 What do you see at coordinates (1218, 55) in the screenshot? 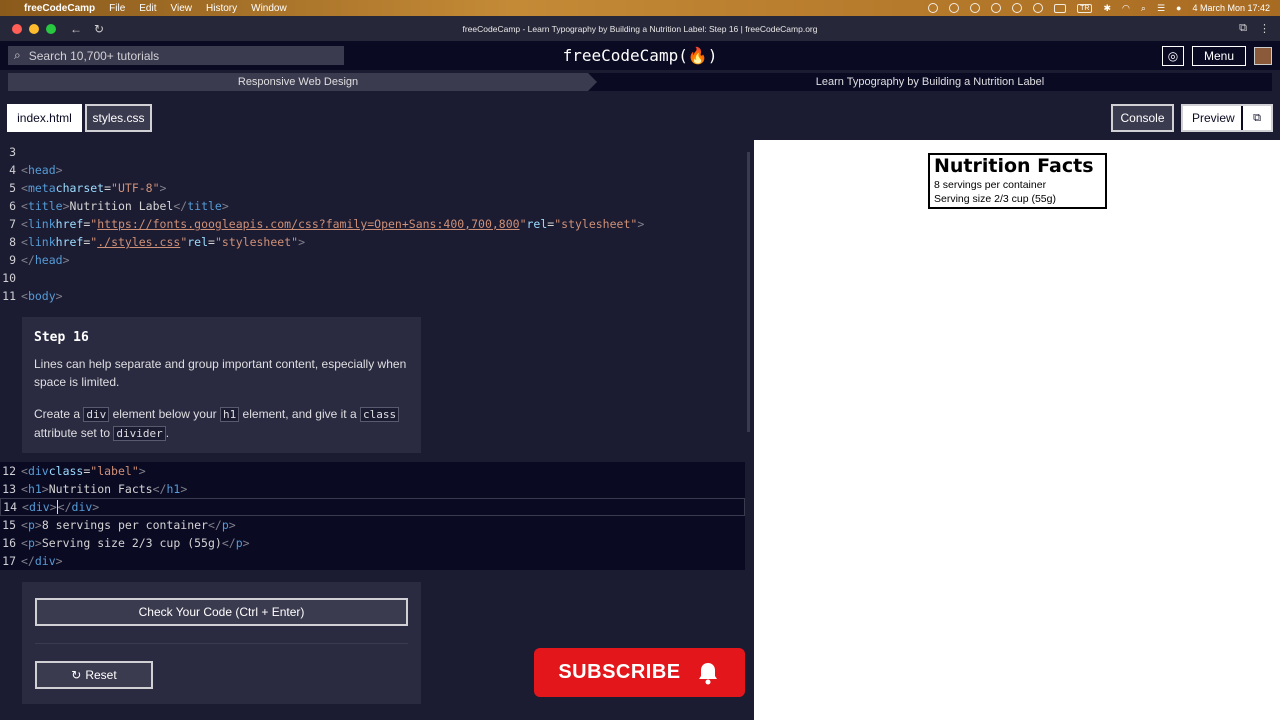
I see `menu-button: Menu` at bounding box center [1218, 55].